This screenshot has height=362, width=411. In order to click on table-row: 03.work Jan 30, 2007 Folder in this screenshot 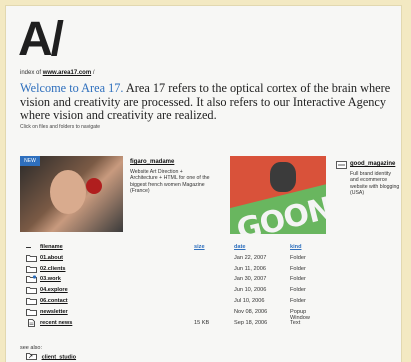, I will do `click(166, 280)`.